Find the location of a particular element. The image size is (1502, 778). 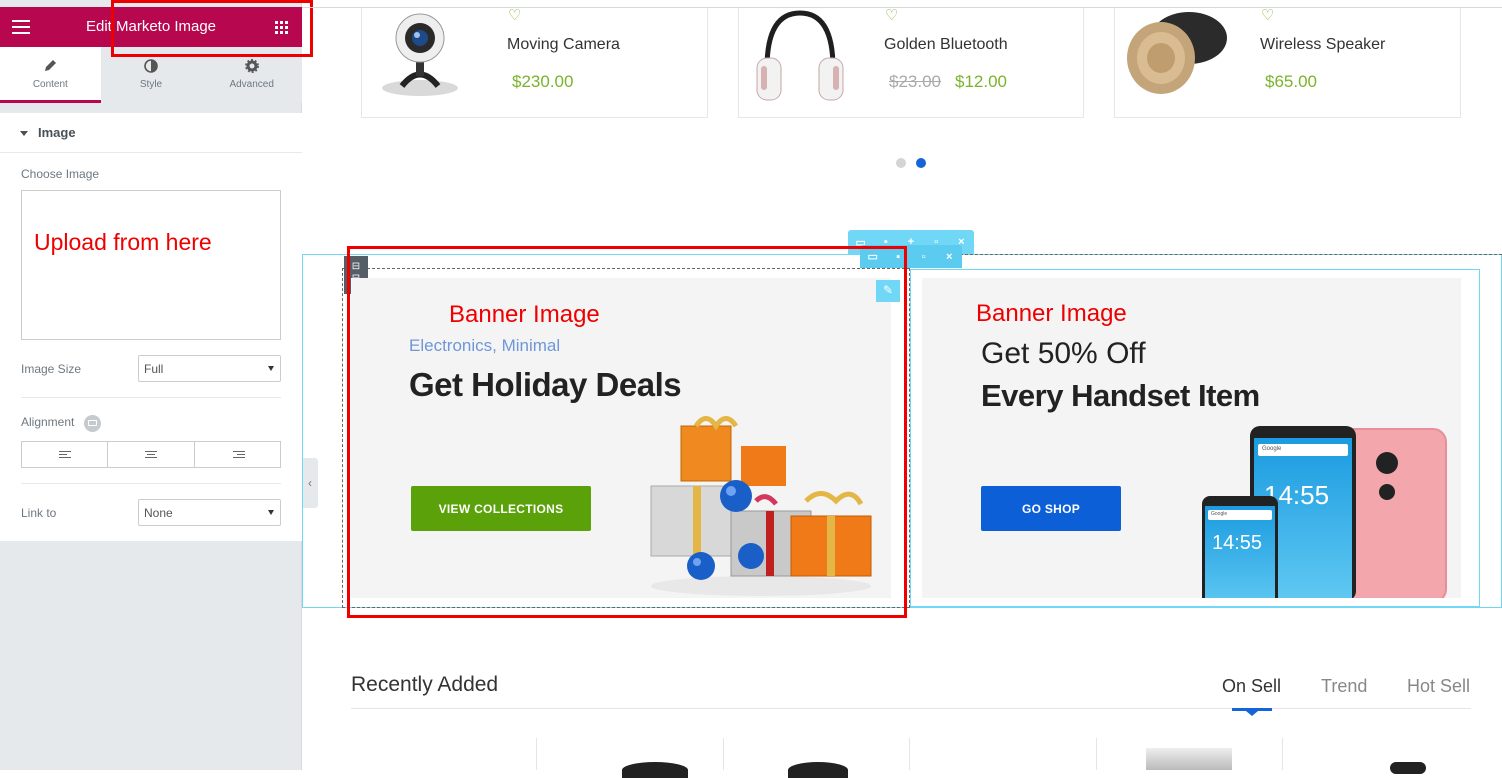

align-center-button is located at coordinates (151, 454).